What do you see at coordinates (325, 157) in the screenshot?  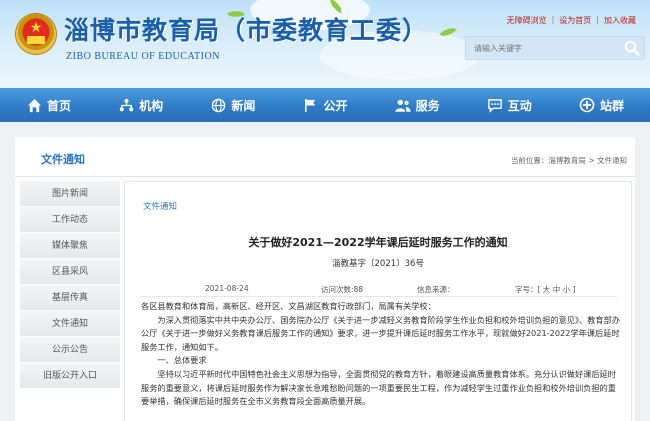 I see `panel-header: 文件通知 当前位置：淄博教育局 > 文件通知` at bounding box center [325, 157].